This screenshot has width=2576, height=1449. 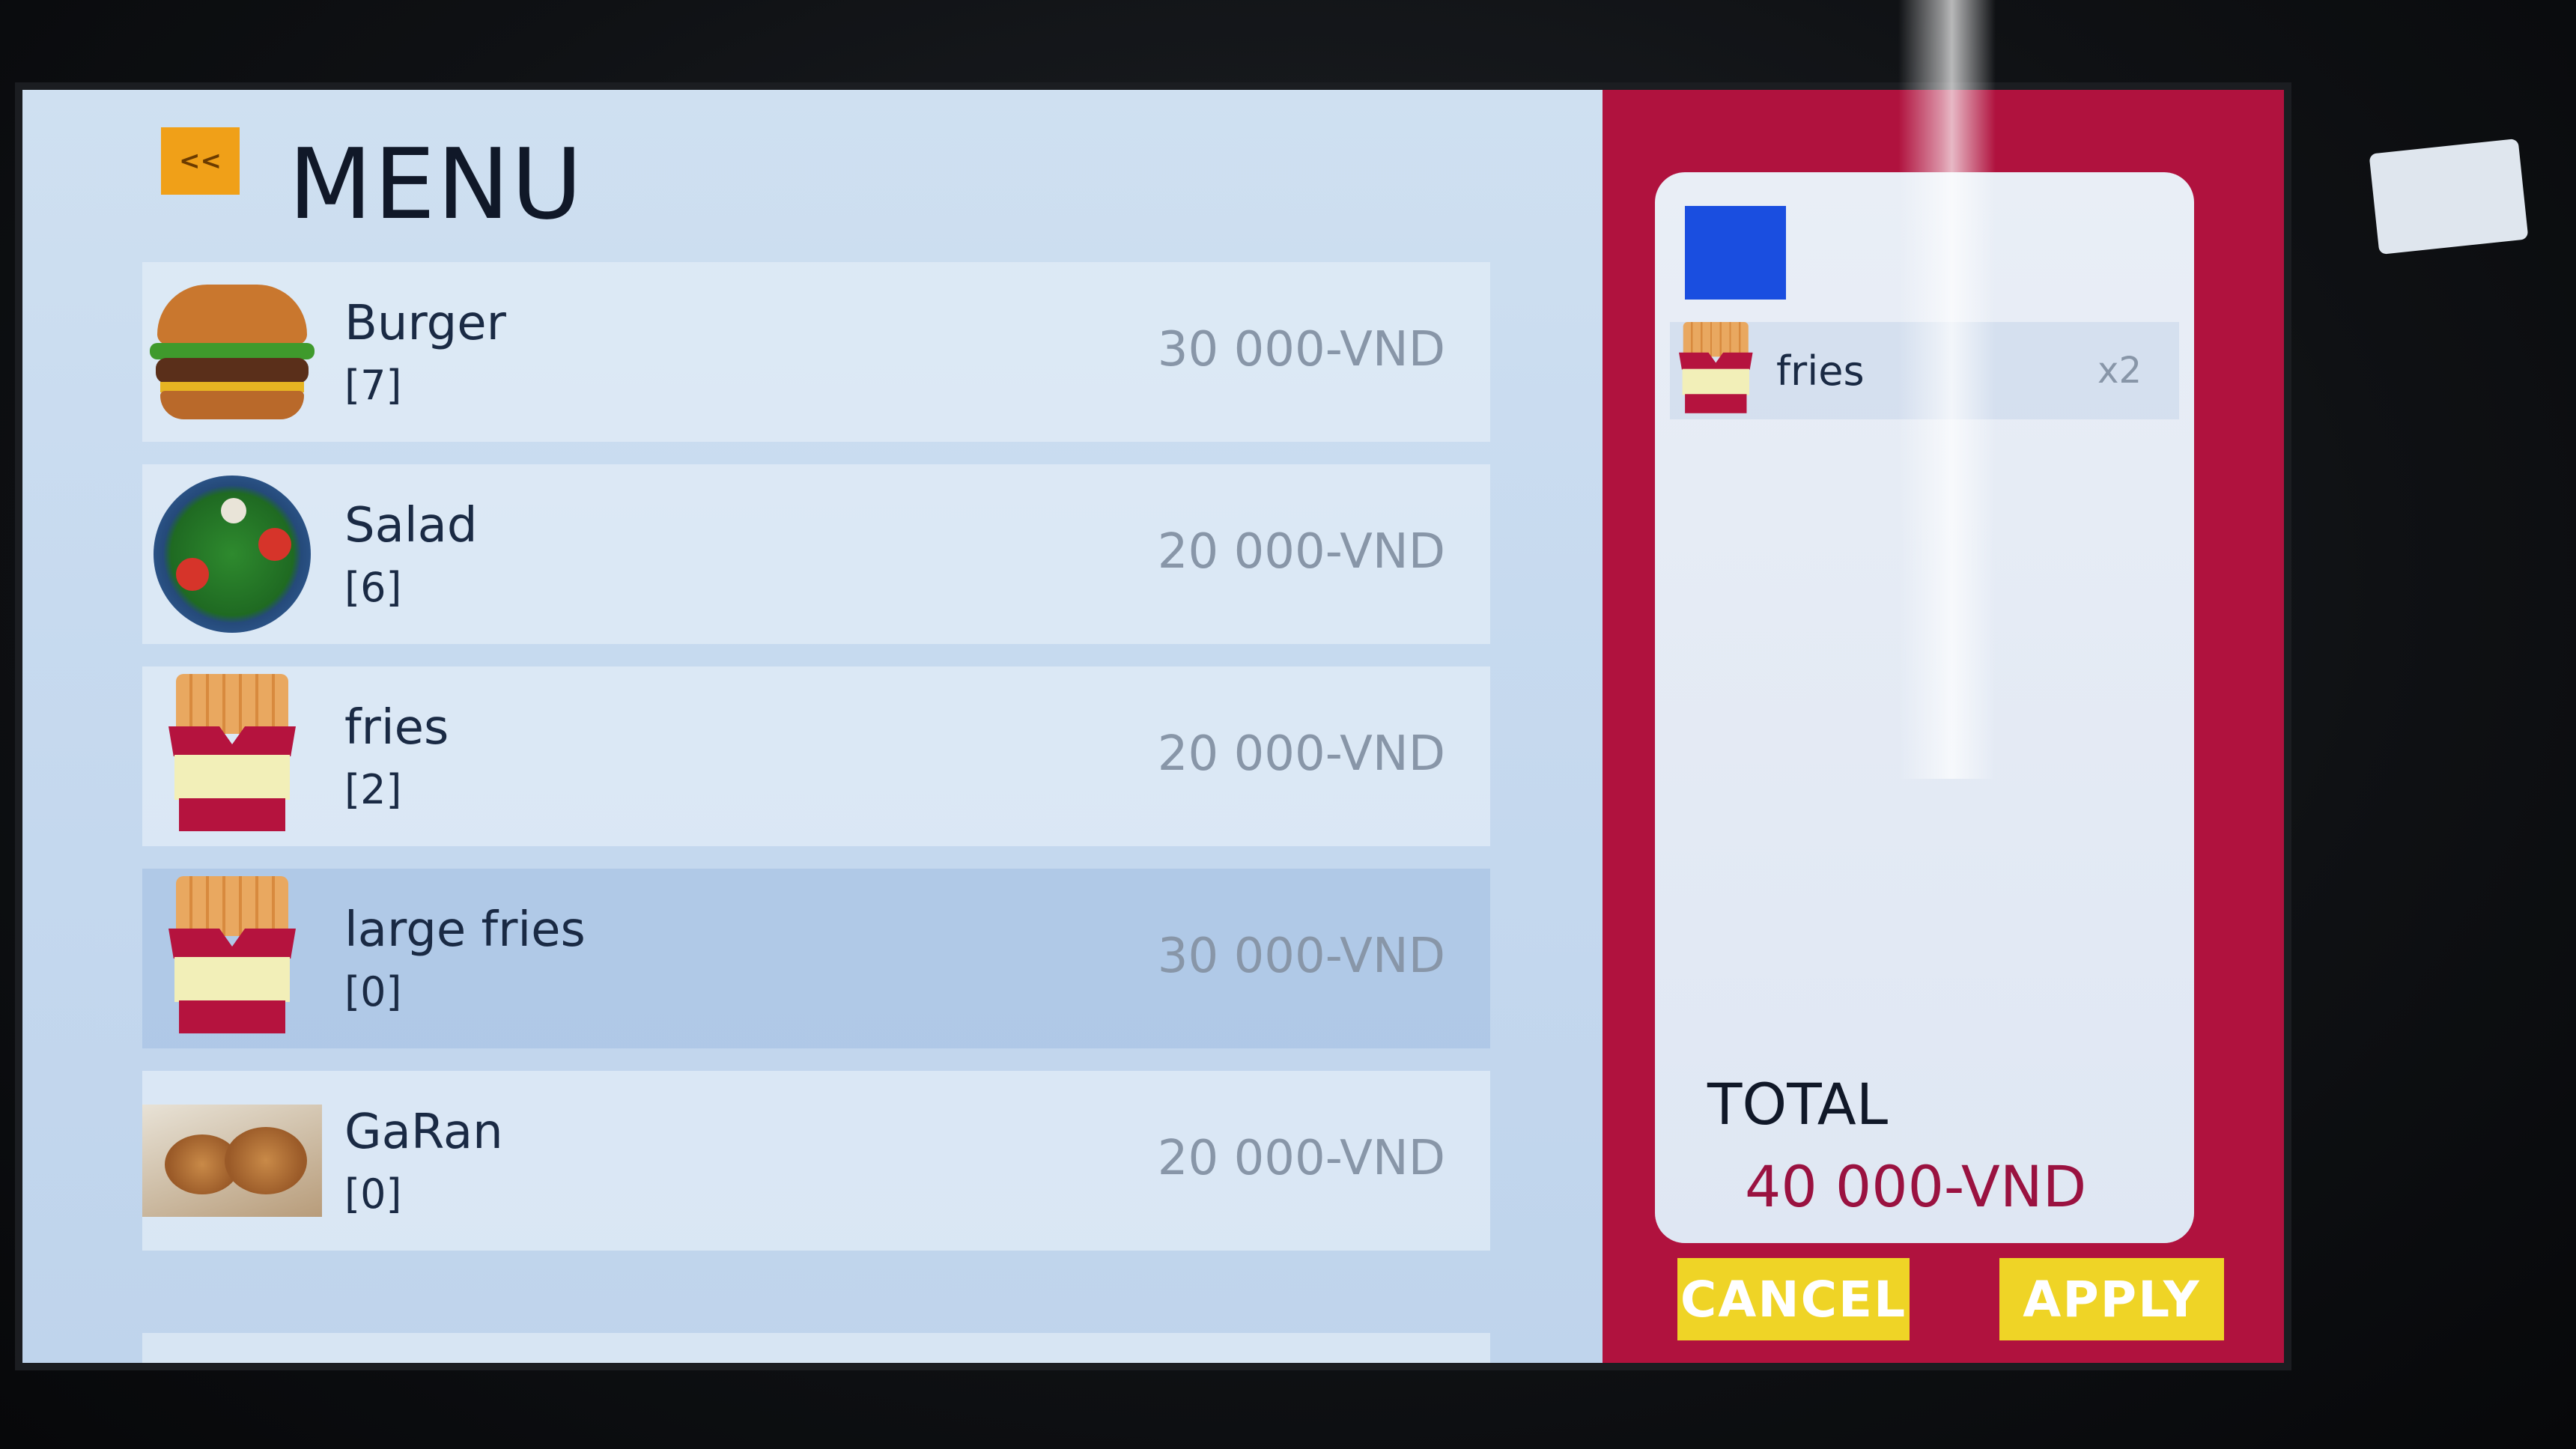 I want to click on menu-item-fries: fries [2] 20 000-VND, so click(x=816, y=756).